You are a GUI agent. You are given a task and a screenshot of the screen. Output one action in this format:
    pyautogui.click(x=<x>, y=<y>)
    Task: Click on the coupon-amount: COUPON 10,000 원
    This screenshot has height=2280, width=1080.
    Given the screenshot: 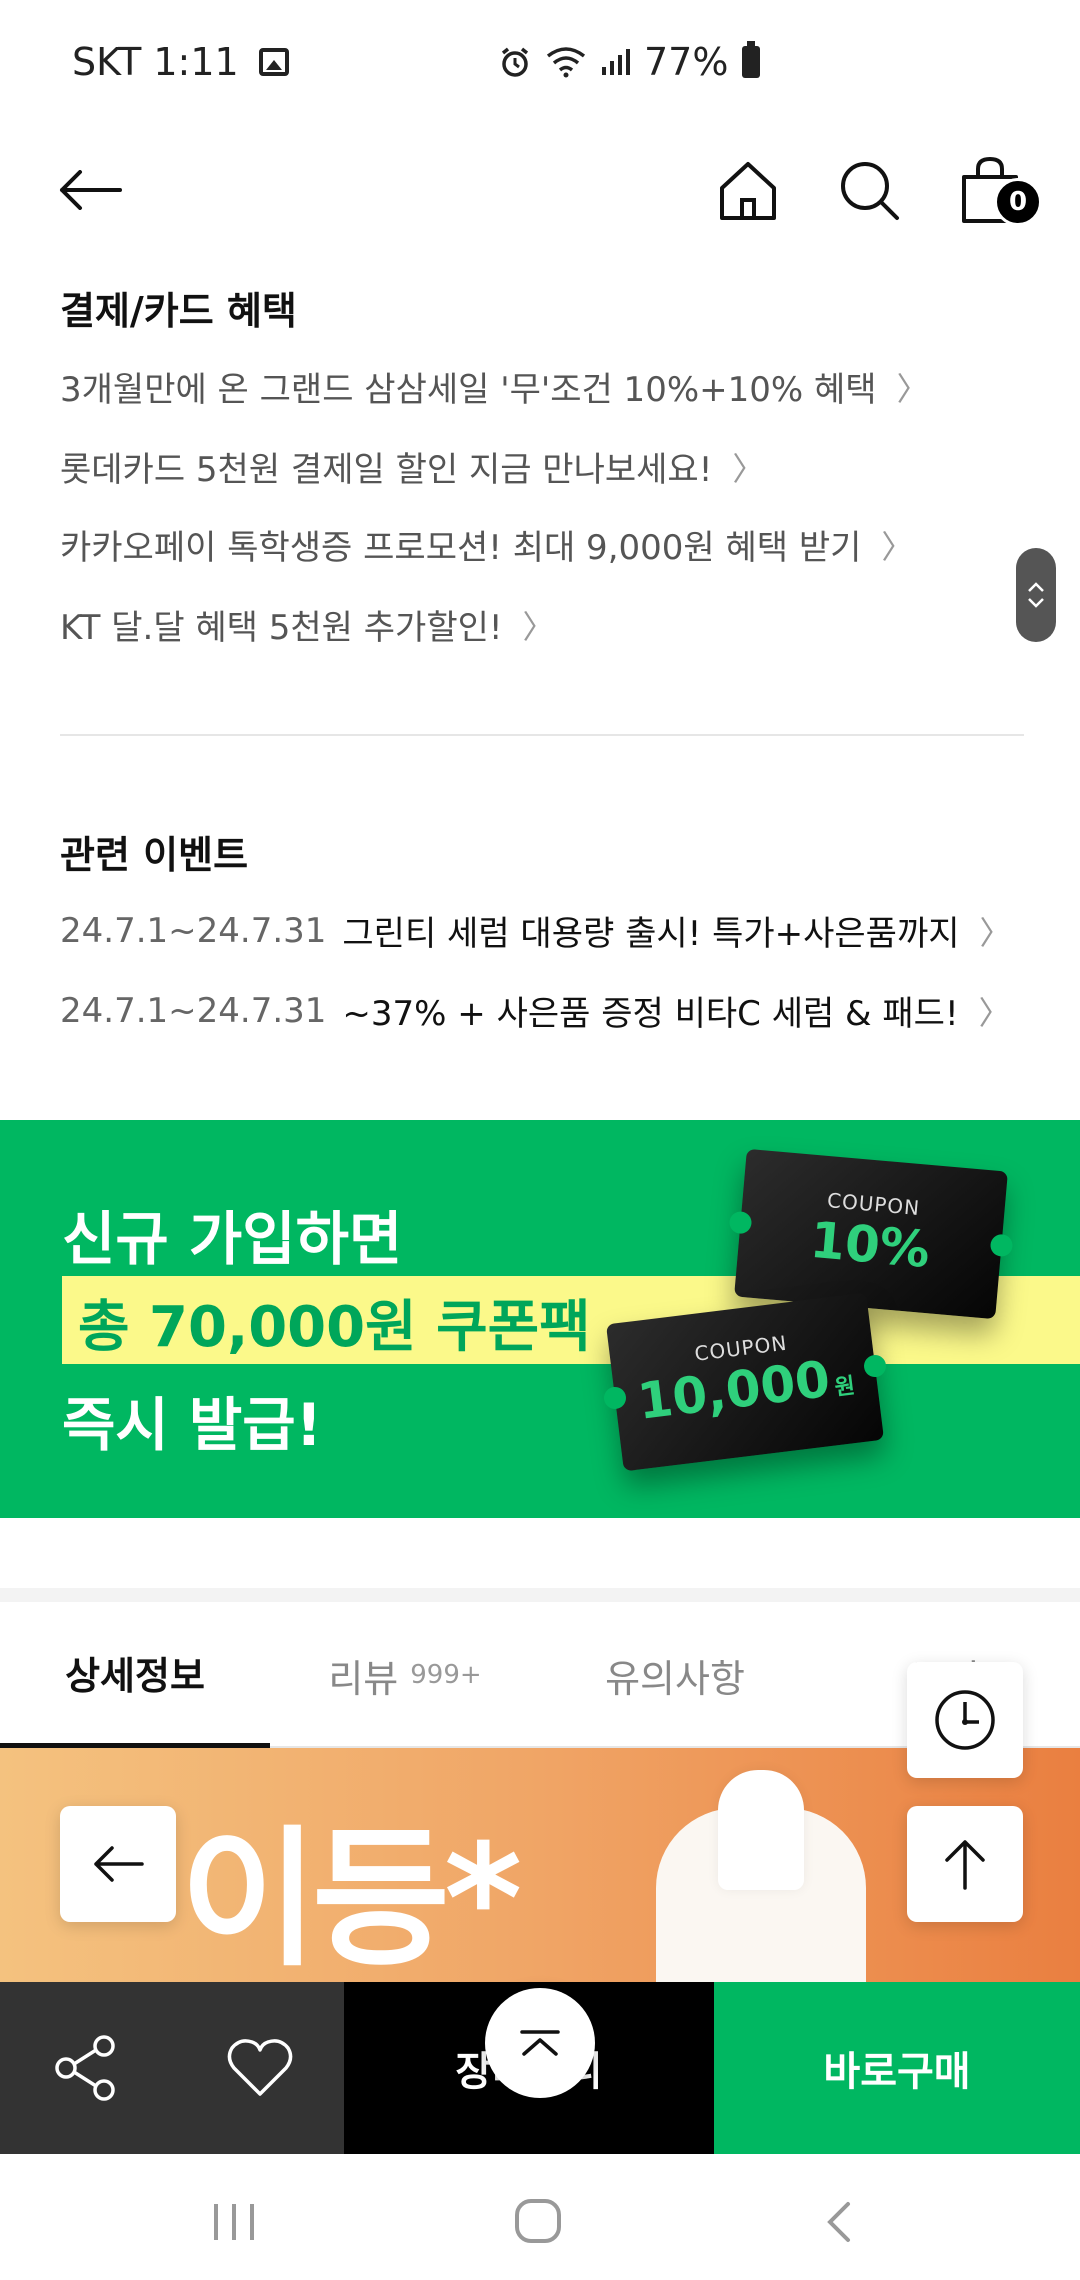 What is the action you would take?
    pyautogui.click(x=745, y=1382)
    